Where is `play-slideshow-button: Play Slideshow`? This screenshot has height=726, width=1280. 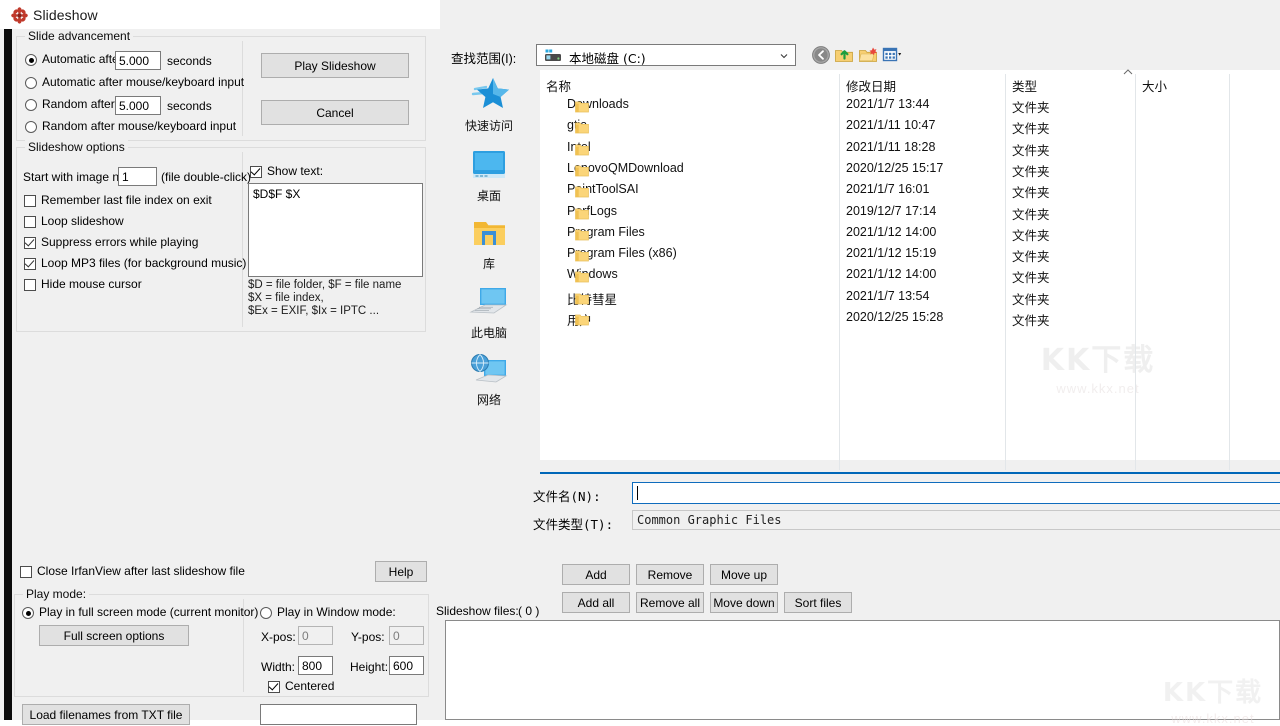 play-slideshow-button: Play Slideshow is located at coordinates (335, 65).